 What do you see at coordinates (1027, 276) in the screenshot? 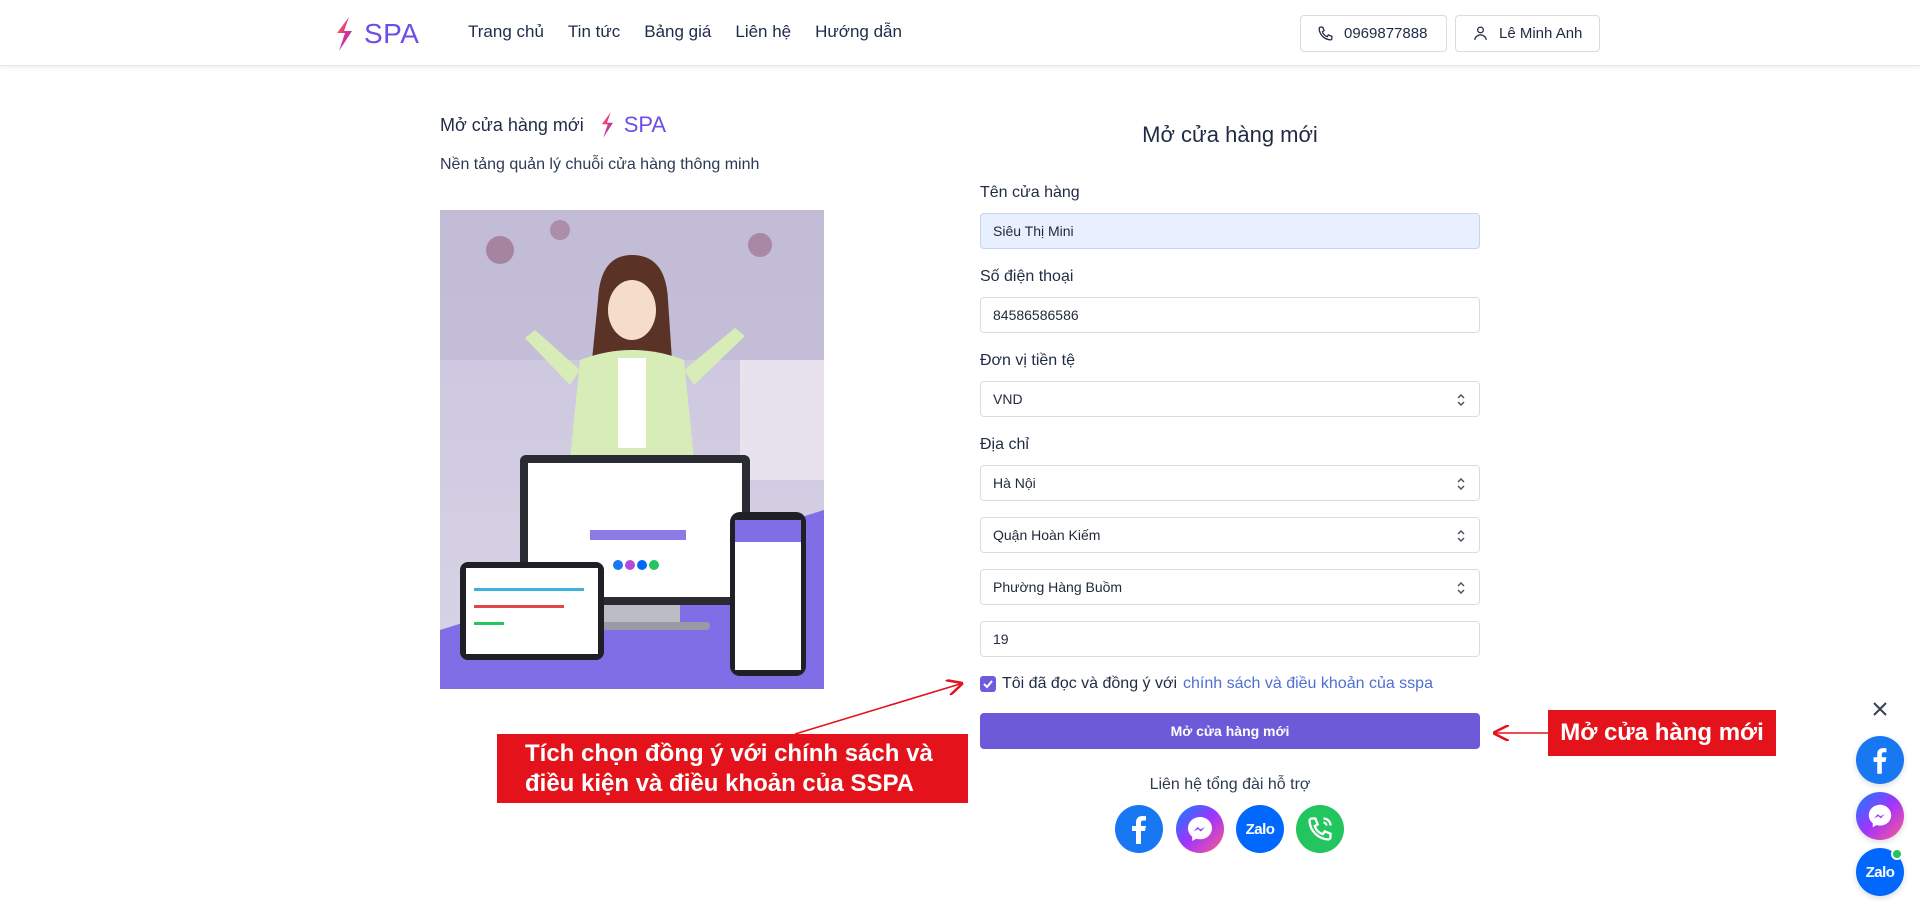
I see `phone-label: Số điện thoại` at bounding box center [1027, 276].